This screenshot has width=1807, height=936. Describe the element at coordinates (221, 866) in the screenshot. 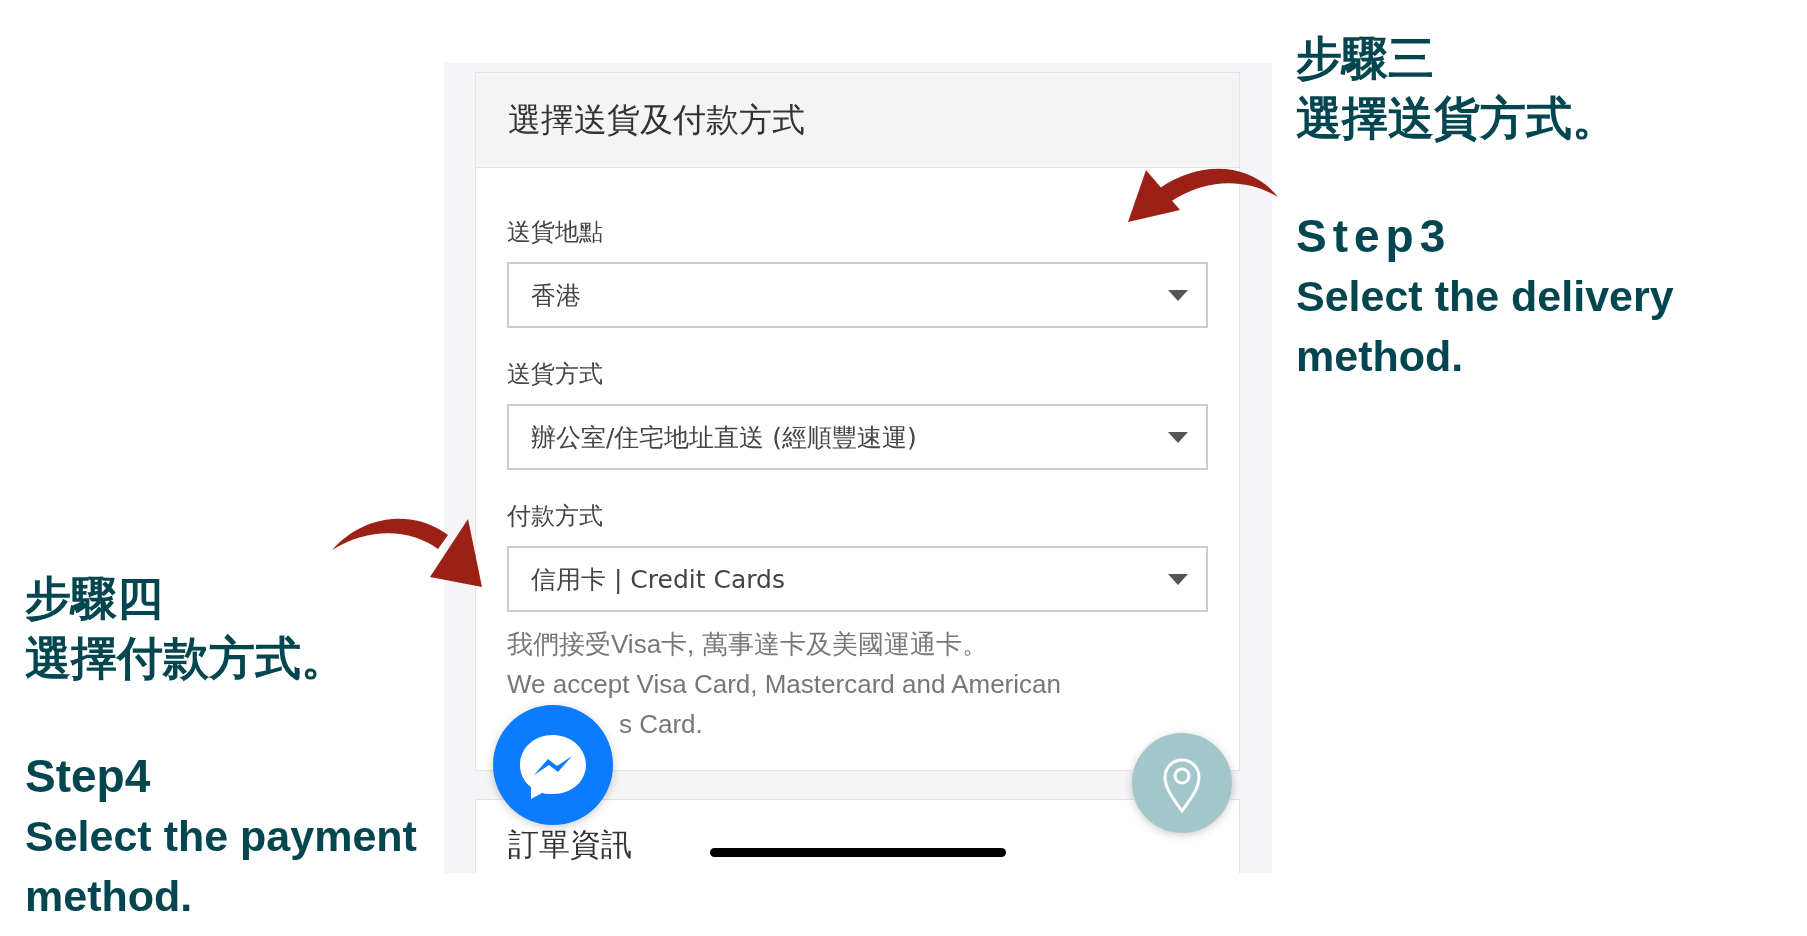

I see `step-description: Select the payment method.` at that location.